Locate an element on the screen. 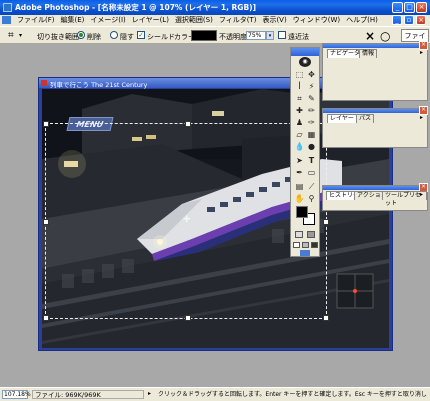 The width and height of the screenshot is (430, 401). opacity-field: 75% is located at coordinates (256, 35).